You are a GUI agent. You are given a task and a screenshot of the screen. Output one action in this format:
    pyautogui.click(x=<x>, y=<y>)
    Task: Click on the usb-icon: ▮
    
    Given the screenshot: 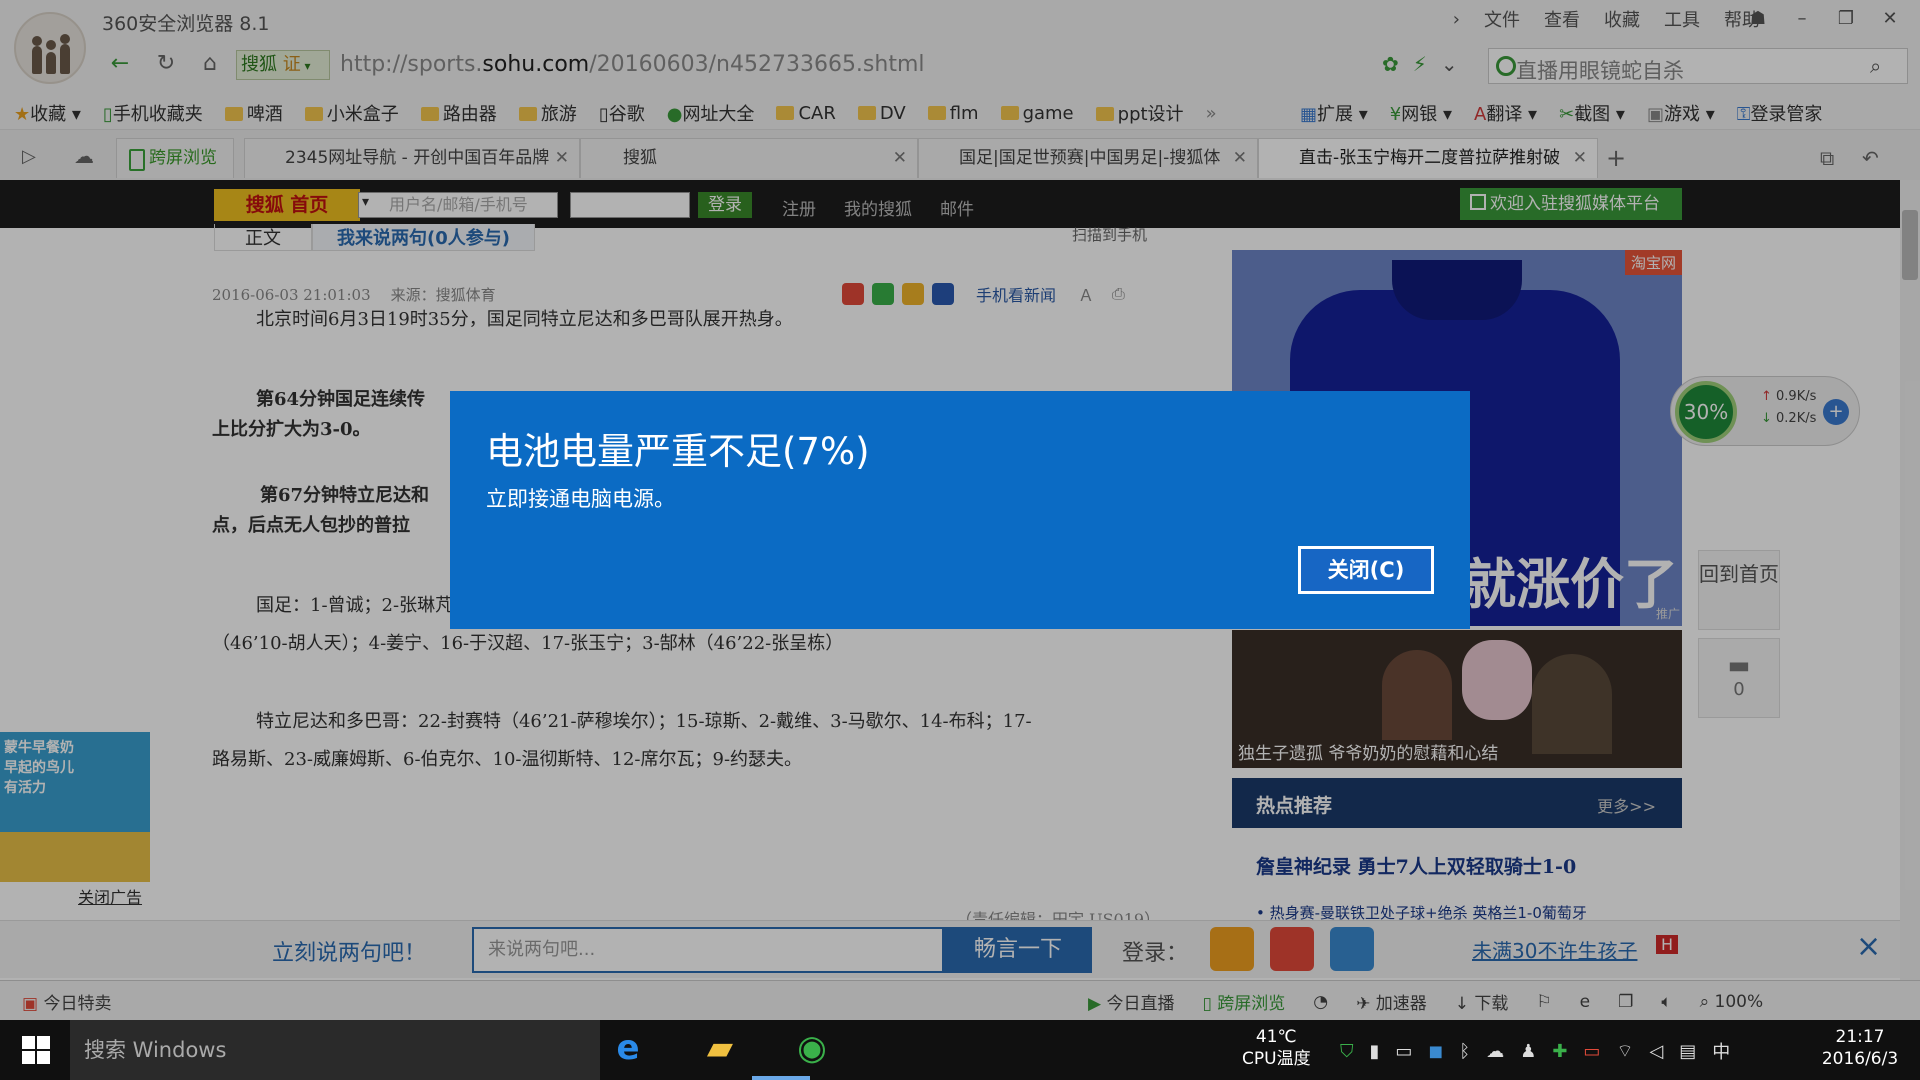 What is the action you would take?
    pyautogui.click(x=1375, y=1051)
    